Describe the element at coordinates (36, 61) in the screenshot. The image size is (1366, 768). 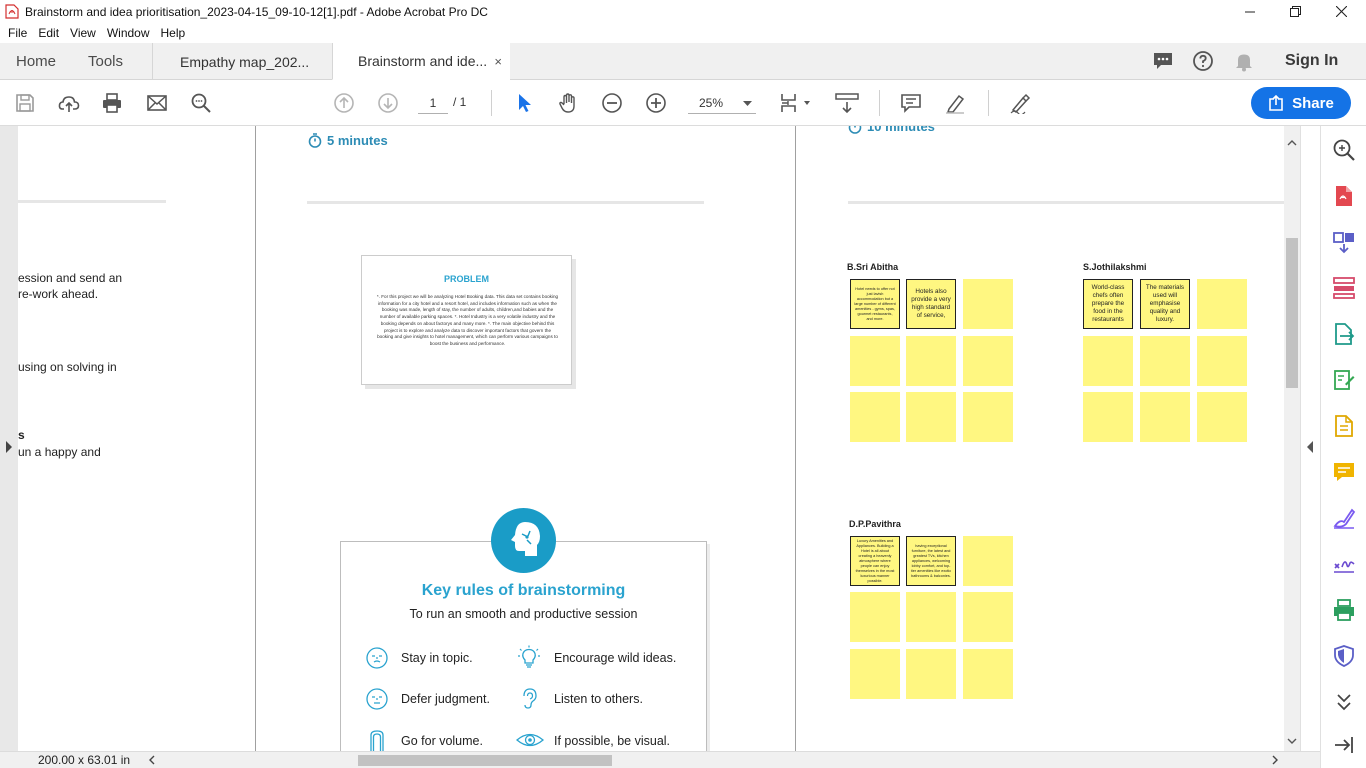
I see `tab-home: Home` at that location.